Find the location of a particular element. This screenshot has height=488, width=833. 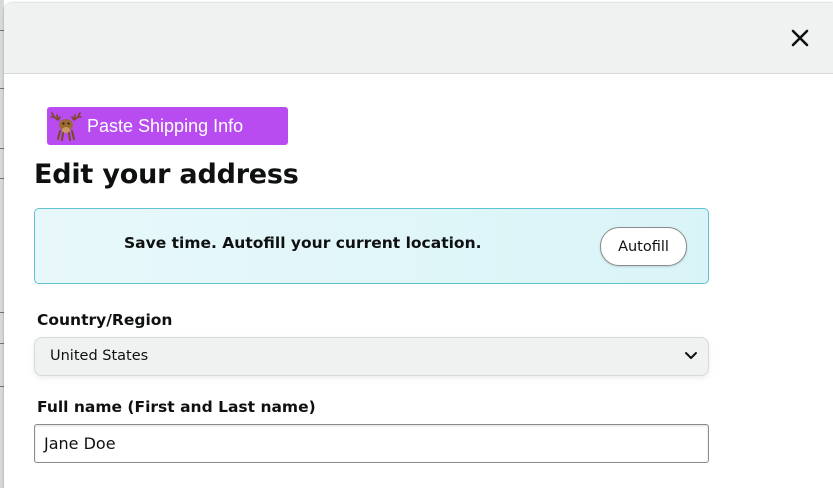

chevron-down-icon is located at coordinates (691, 355).